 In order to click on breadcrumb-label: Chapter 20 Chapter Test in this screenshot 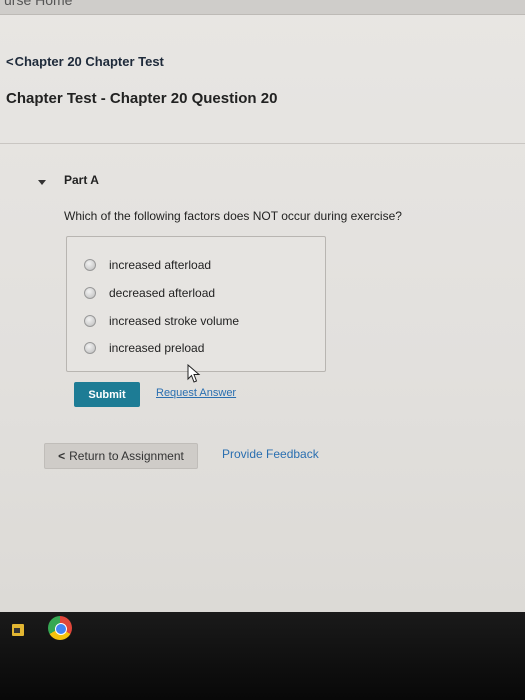, I will do `click(89, 61)`.